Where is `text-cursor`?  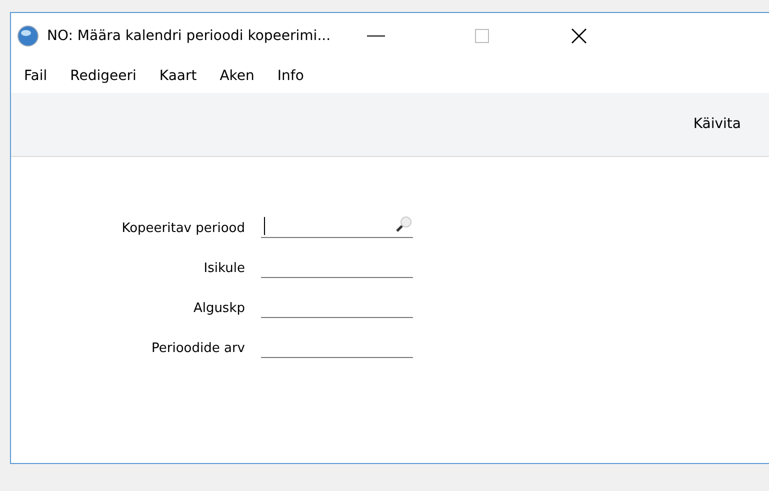
text-cursor is located at coordinates (264, 226).